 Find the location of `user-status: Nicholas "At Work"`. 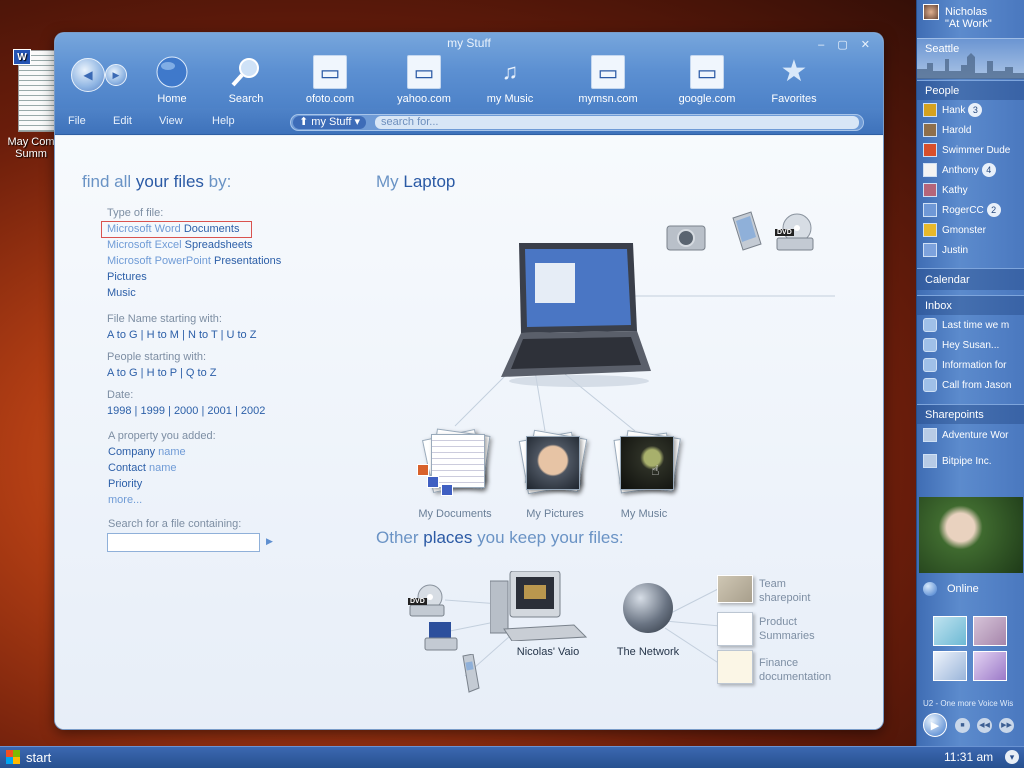

user-status: Nicholas "At Work" is located at coordinates (968, 18).